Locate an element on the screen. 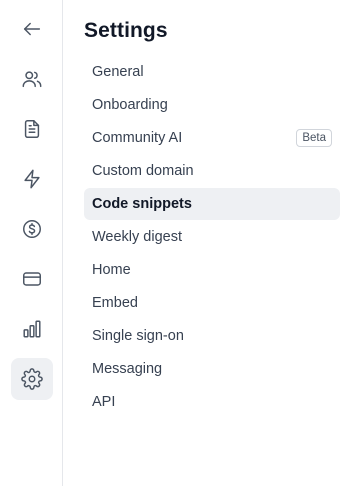  arrow-left-icon is located at coordinates (32, 29).